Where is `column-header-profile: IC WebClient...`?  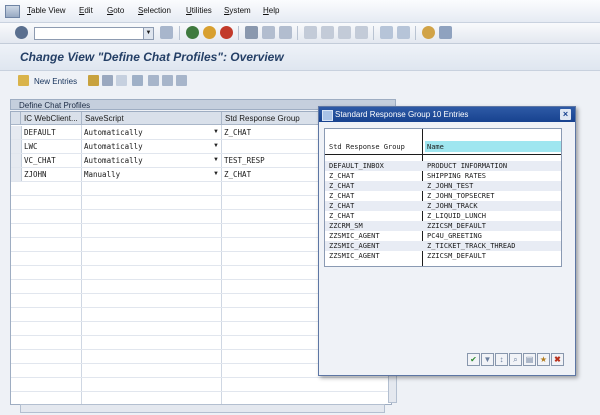 column-header-profile: IC WebClient... is located at coordinates (51, 118).